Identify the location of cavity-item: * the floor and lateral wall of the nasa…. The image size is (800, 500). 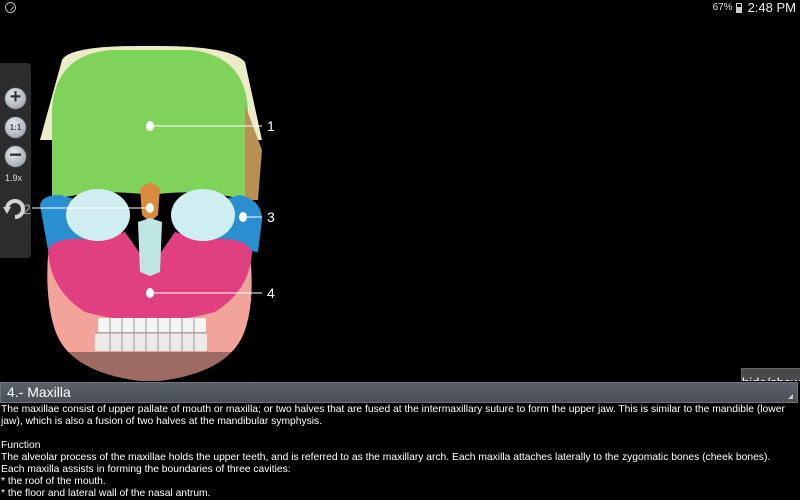
(106, 493).